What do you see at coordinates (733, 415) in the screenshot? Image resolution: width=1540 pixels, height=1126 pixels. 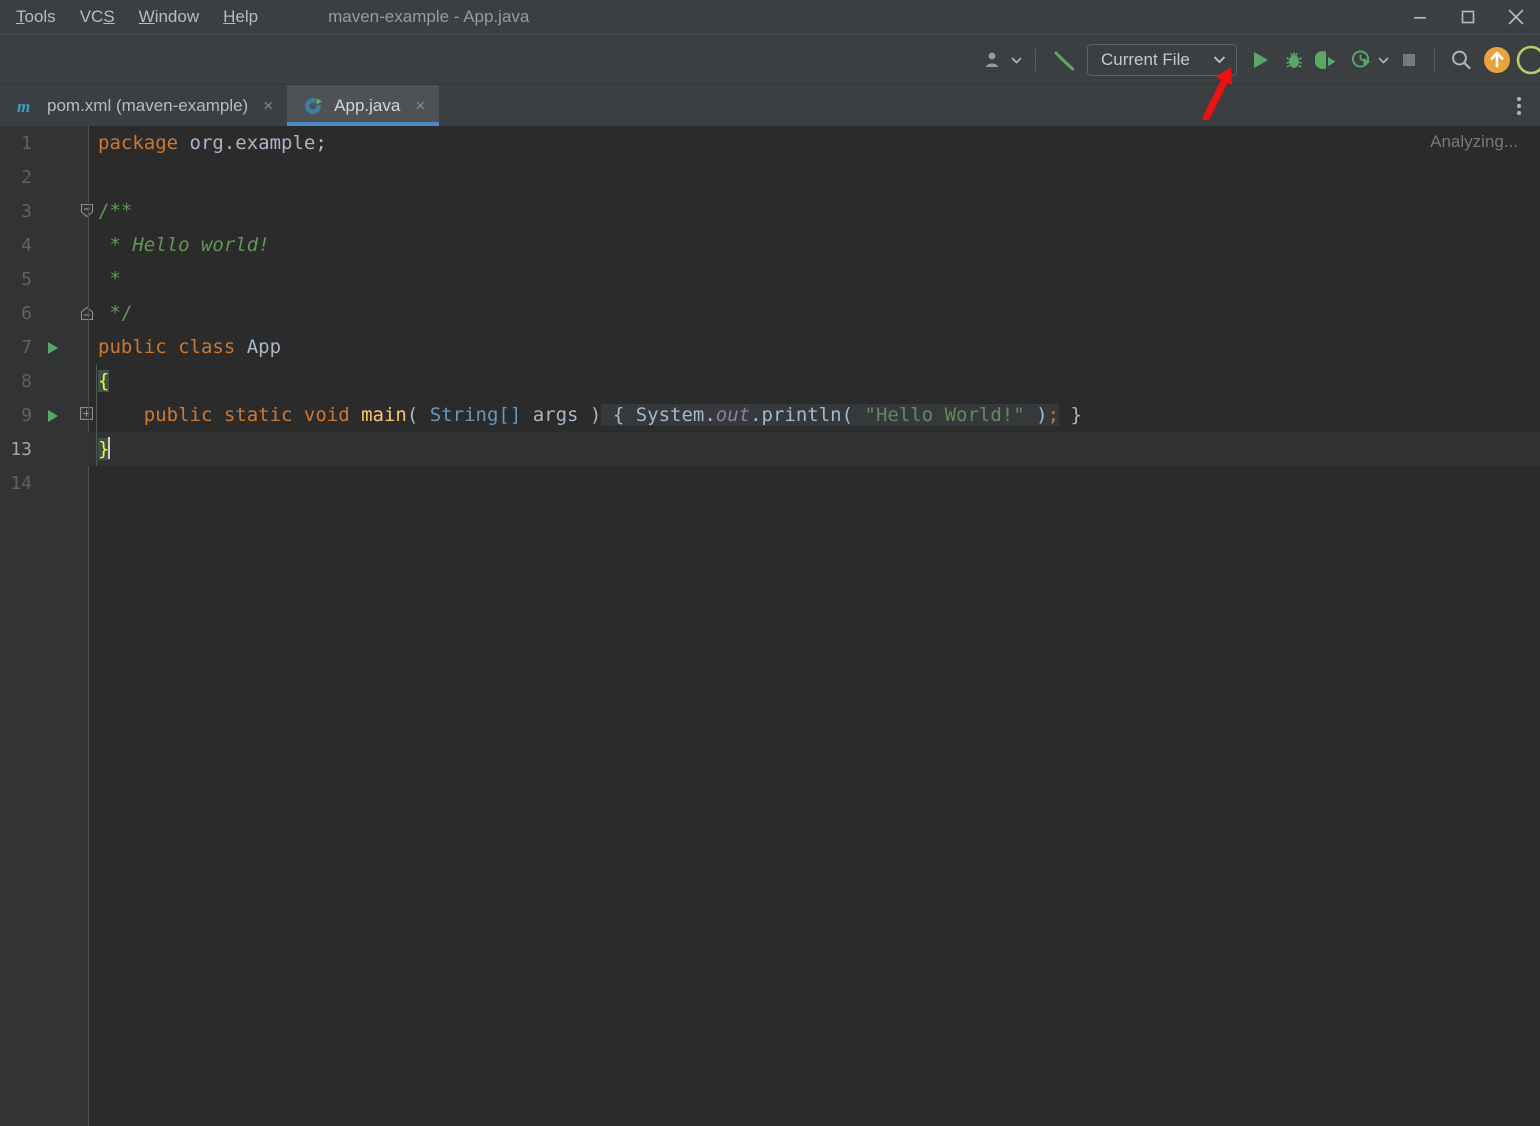 I see `field-out: out` at bounding box center [733, 415].